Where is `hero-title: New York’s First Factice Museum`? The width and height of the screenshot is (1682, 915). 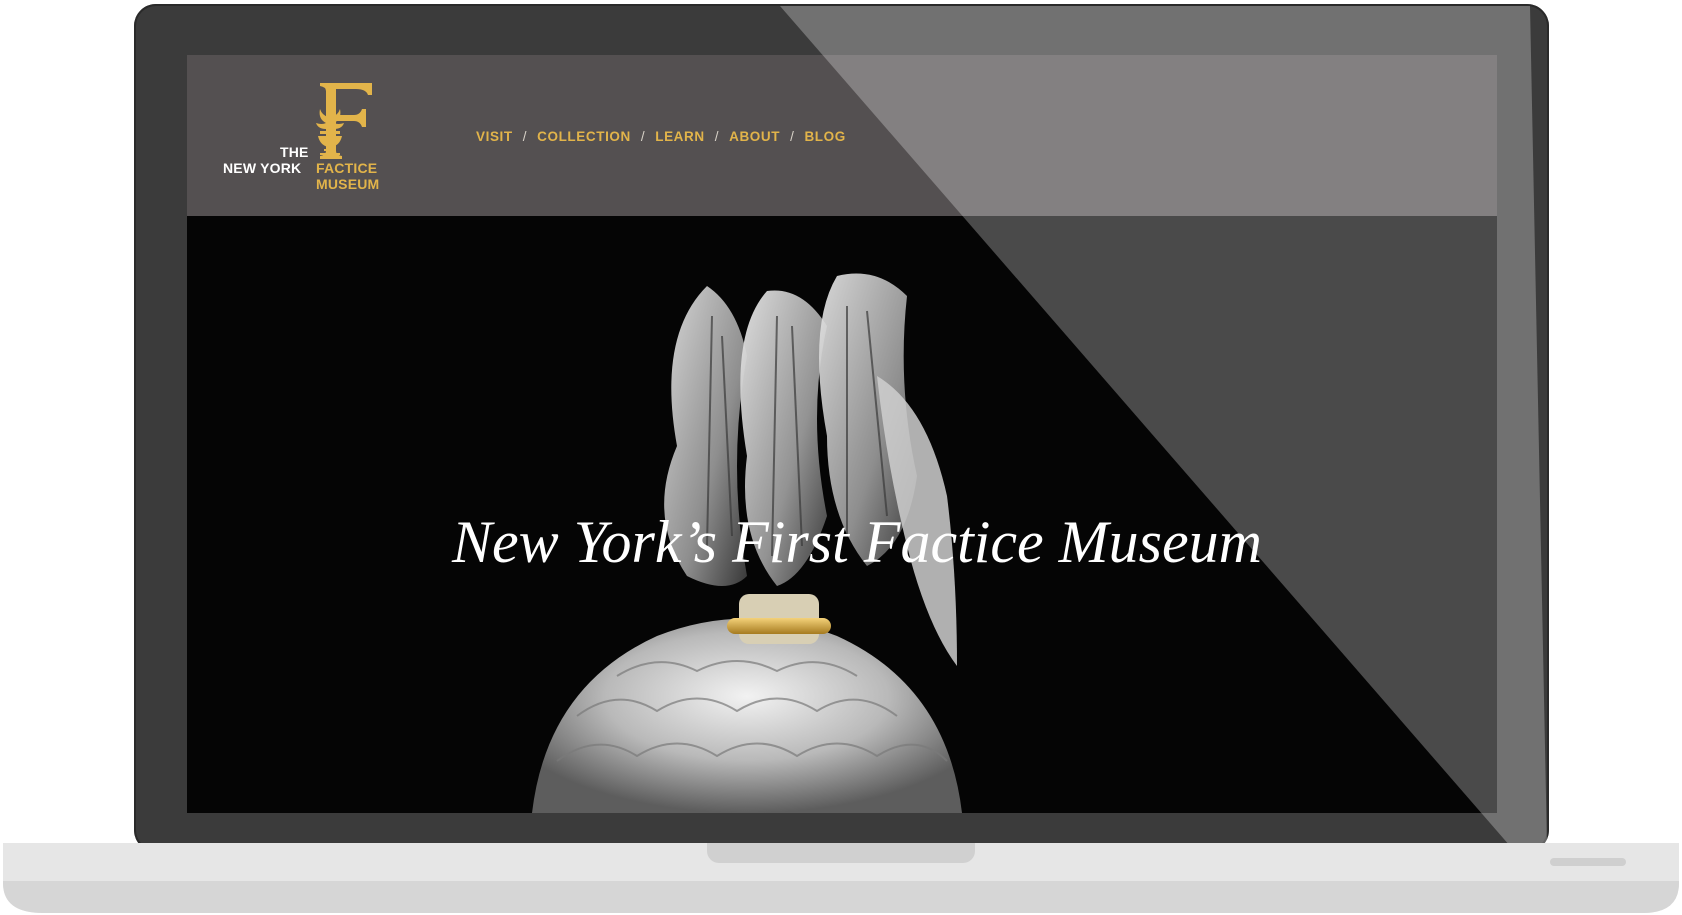 hero-title: New York’s First Factice Museum is located at coordinates (857, 542).